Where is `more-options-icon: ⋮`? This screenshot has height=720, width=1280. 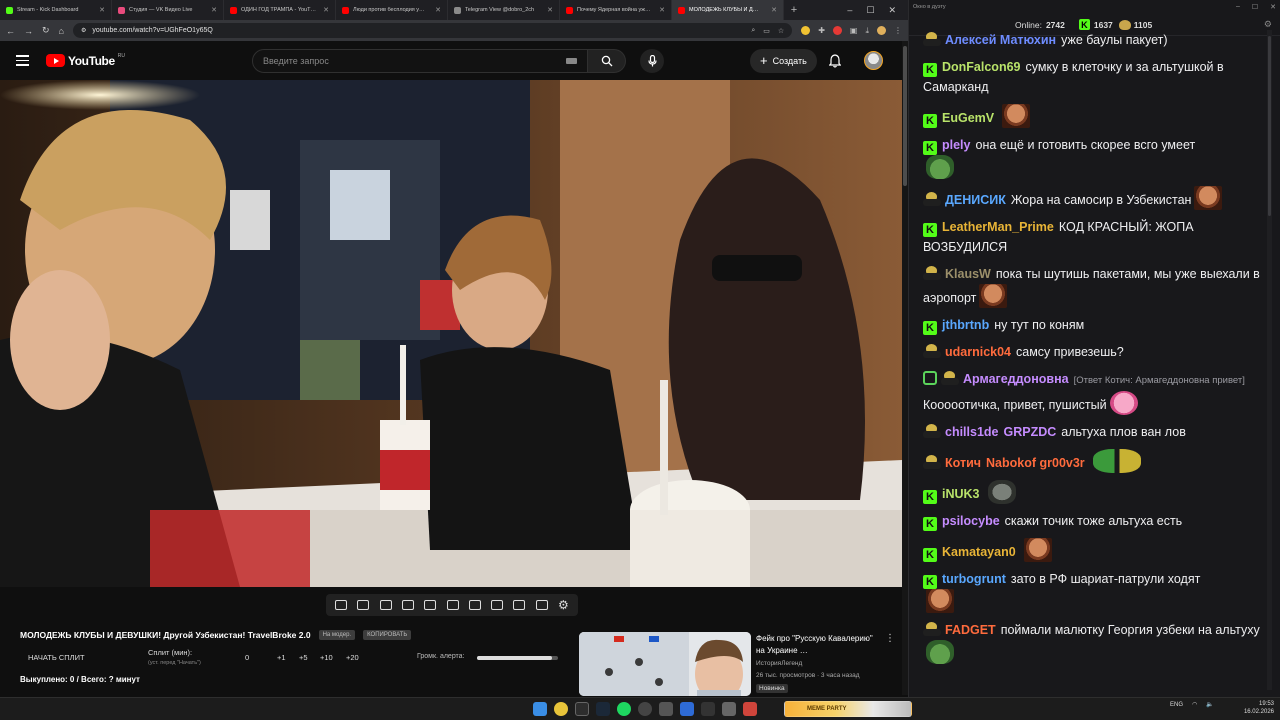 more-options-icon: ⋮ is located at coordinates (890, 638).